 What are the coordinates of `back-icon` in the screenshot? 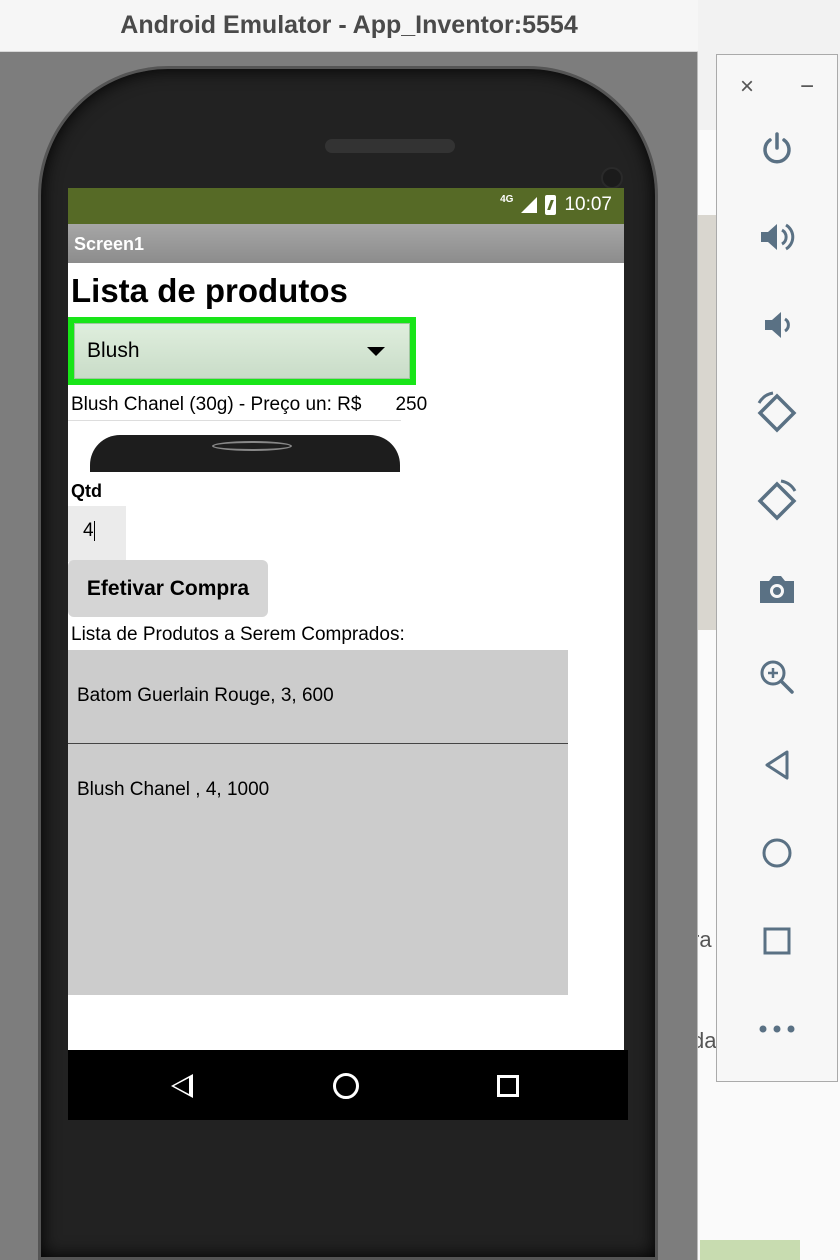 It's located at (777, 765).